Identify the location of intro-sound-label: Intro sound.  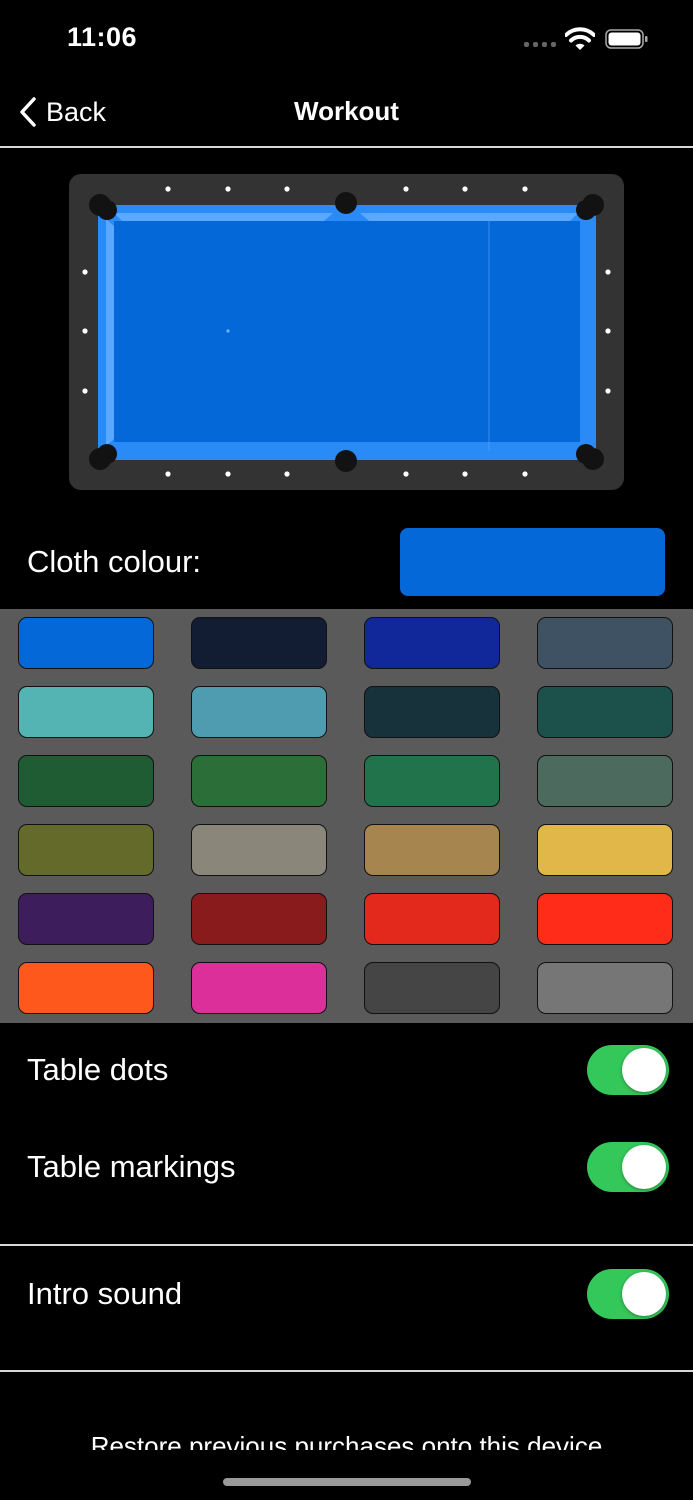
(105, 1293).